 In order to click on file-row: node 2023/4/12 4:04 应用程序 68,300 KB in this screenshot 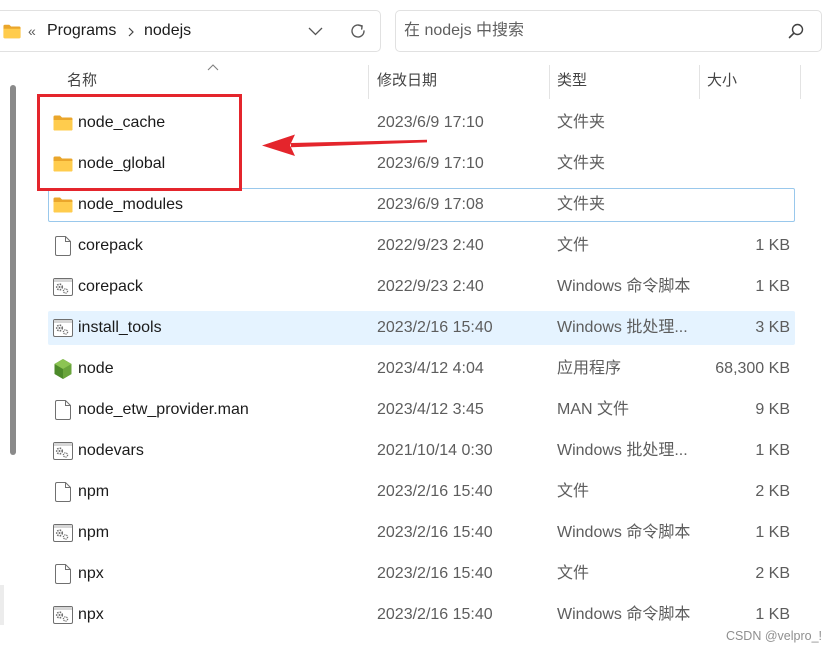, I will do `click(418, 368)`.